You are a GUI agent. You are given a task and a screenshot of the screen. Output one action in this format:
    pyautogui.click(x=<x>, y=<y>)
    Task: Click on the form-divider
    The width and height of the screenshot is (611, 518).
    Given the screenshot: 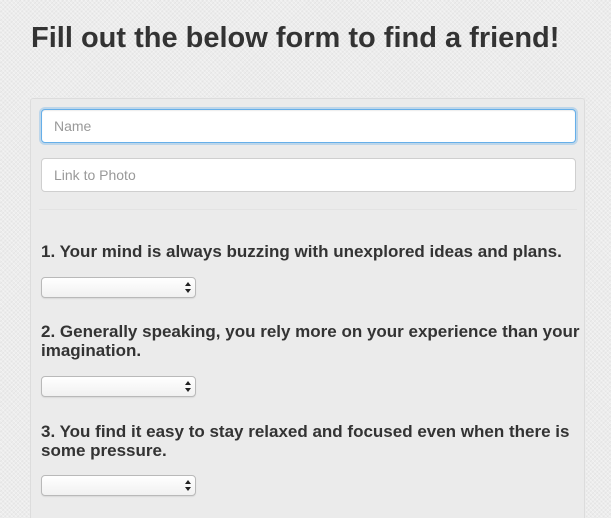 What is the action you would take?
    pyautogui.click(x=308, y=209)
    